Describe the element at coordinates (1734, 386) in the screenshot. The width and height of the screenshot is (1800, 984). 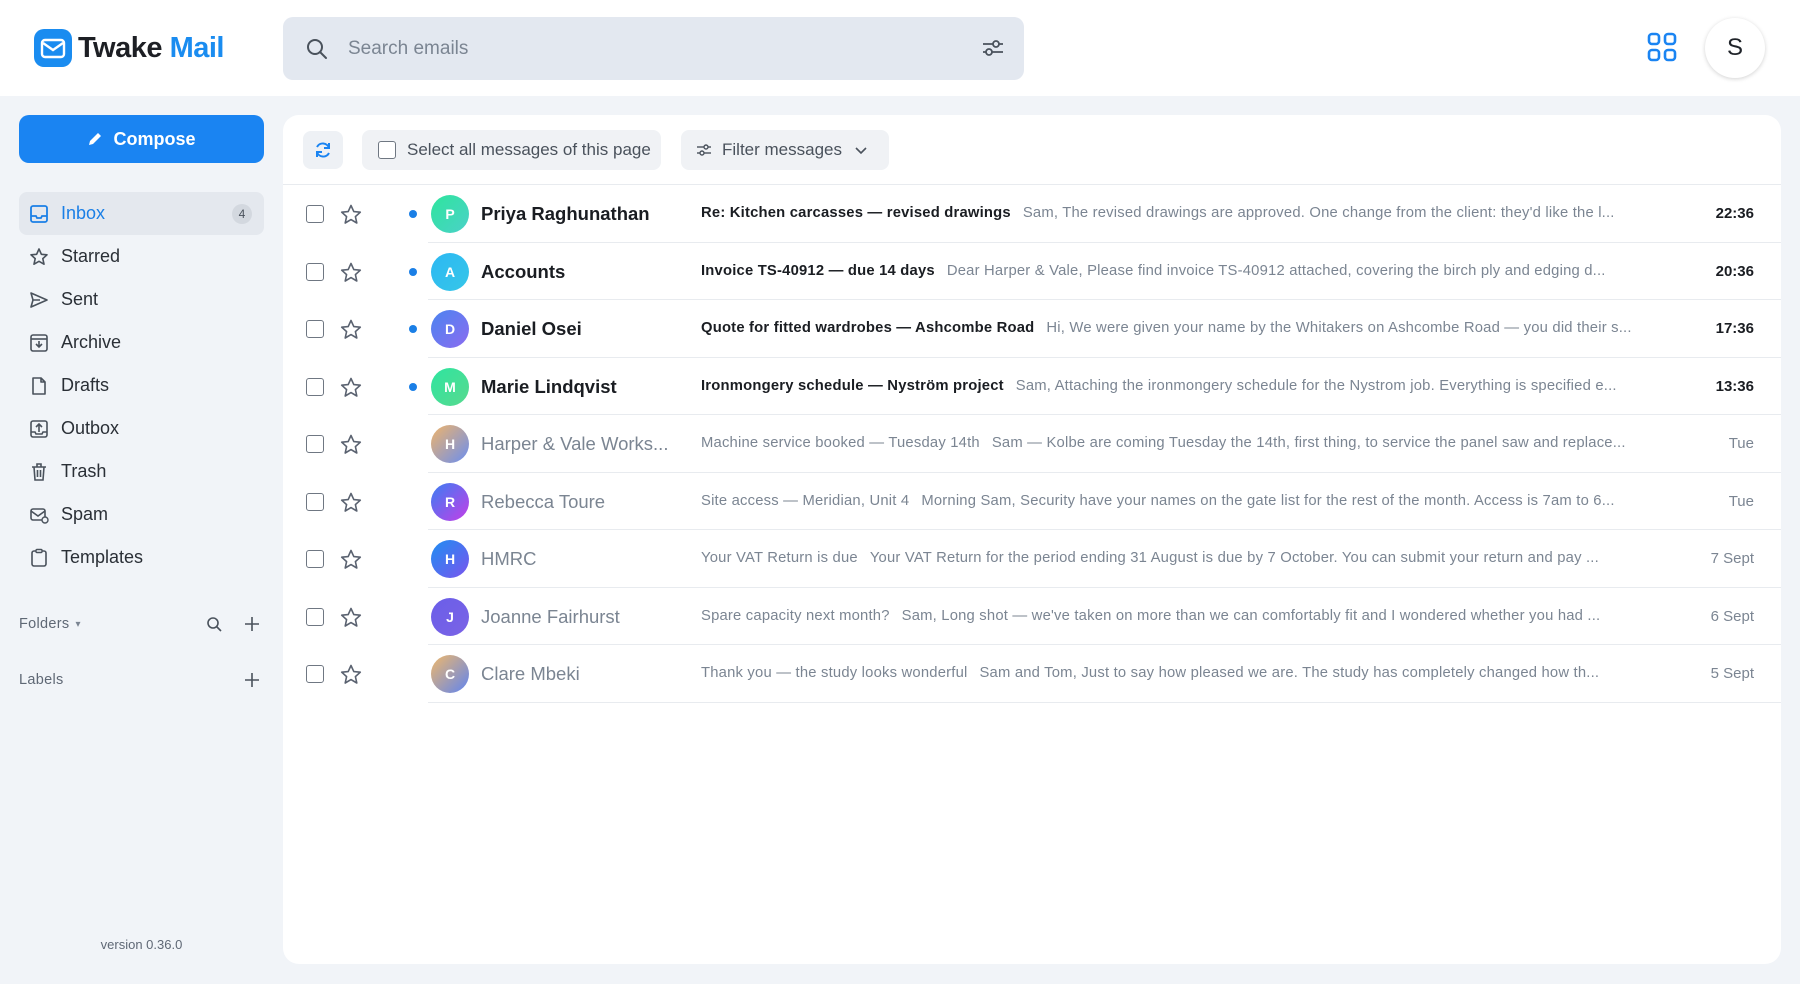
I see `email-time: 13:36` at that location.